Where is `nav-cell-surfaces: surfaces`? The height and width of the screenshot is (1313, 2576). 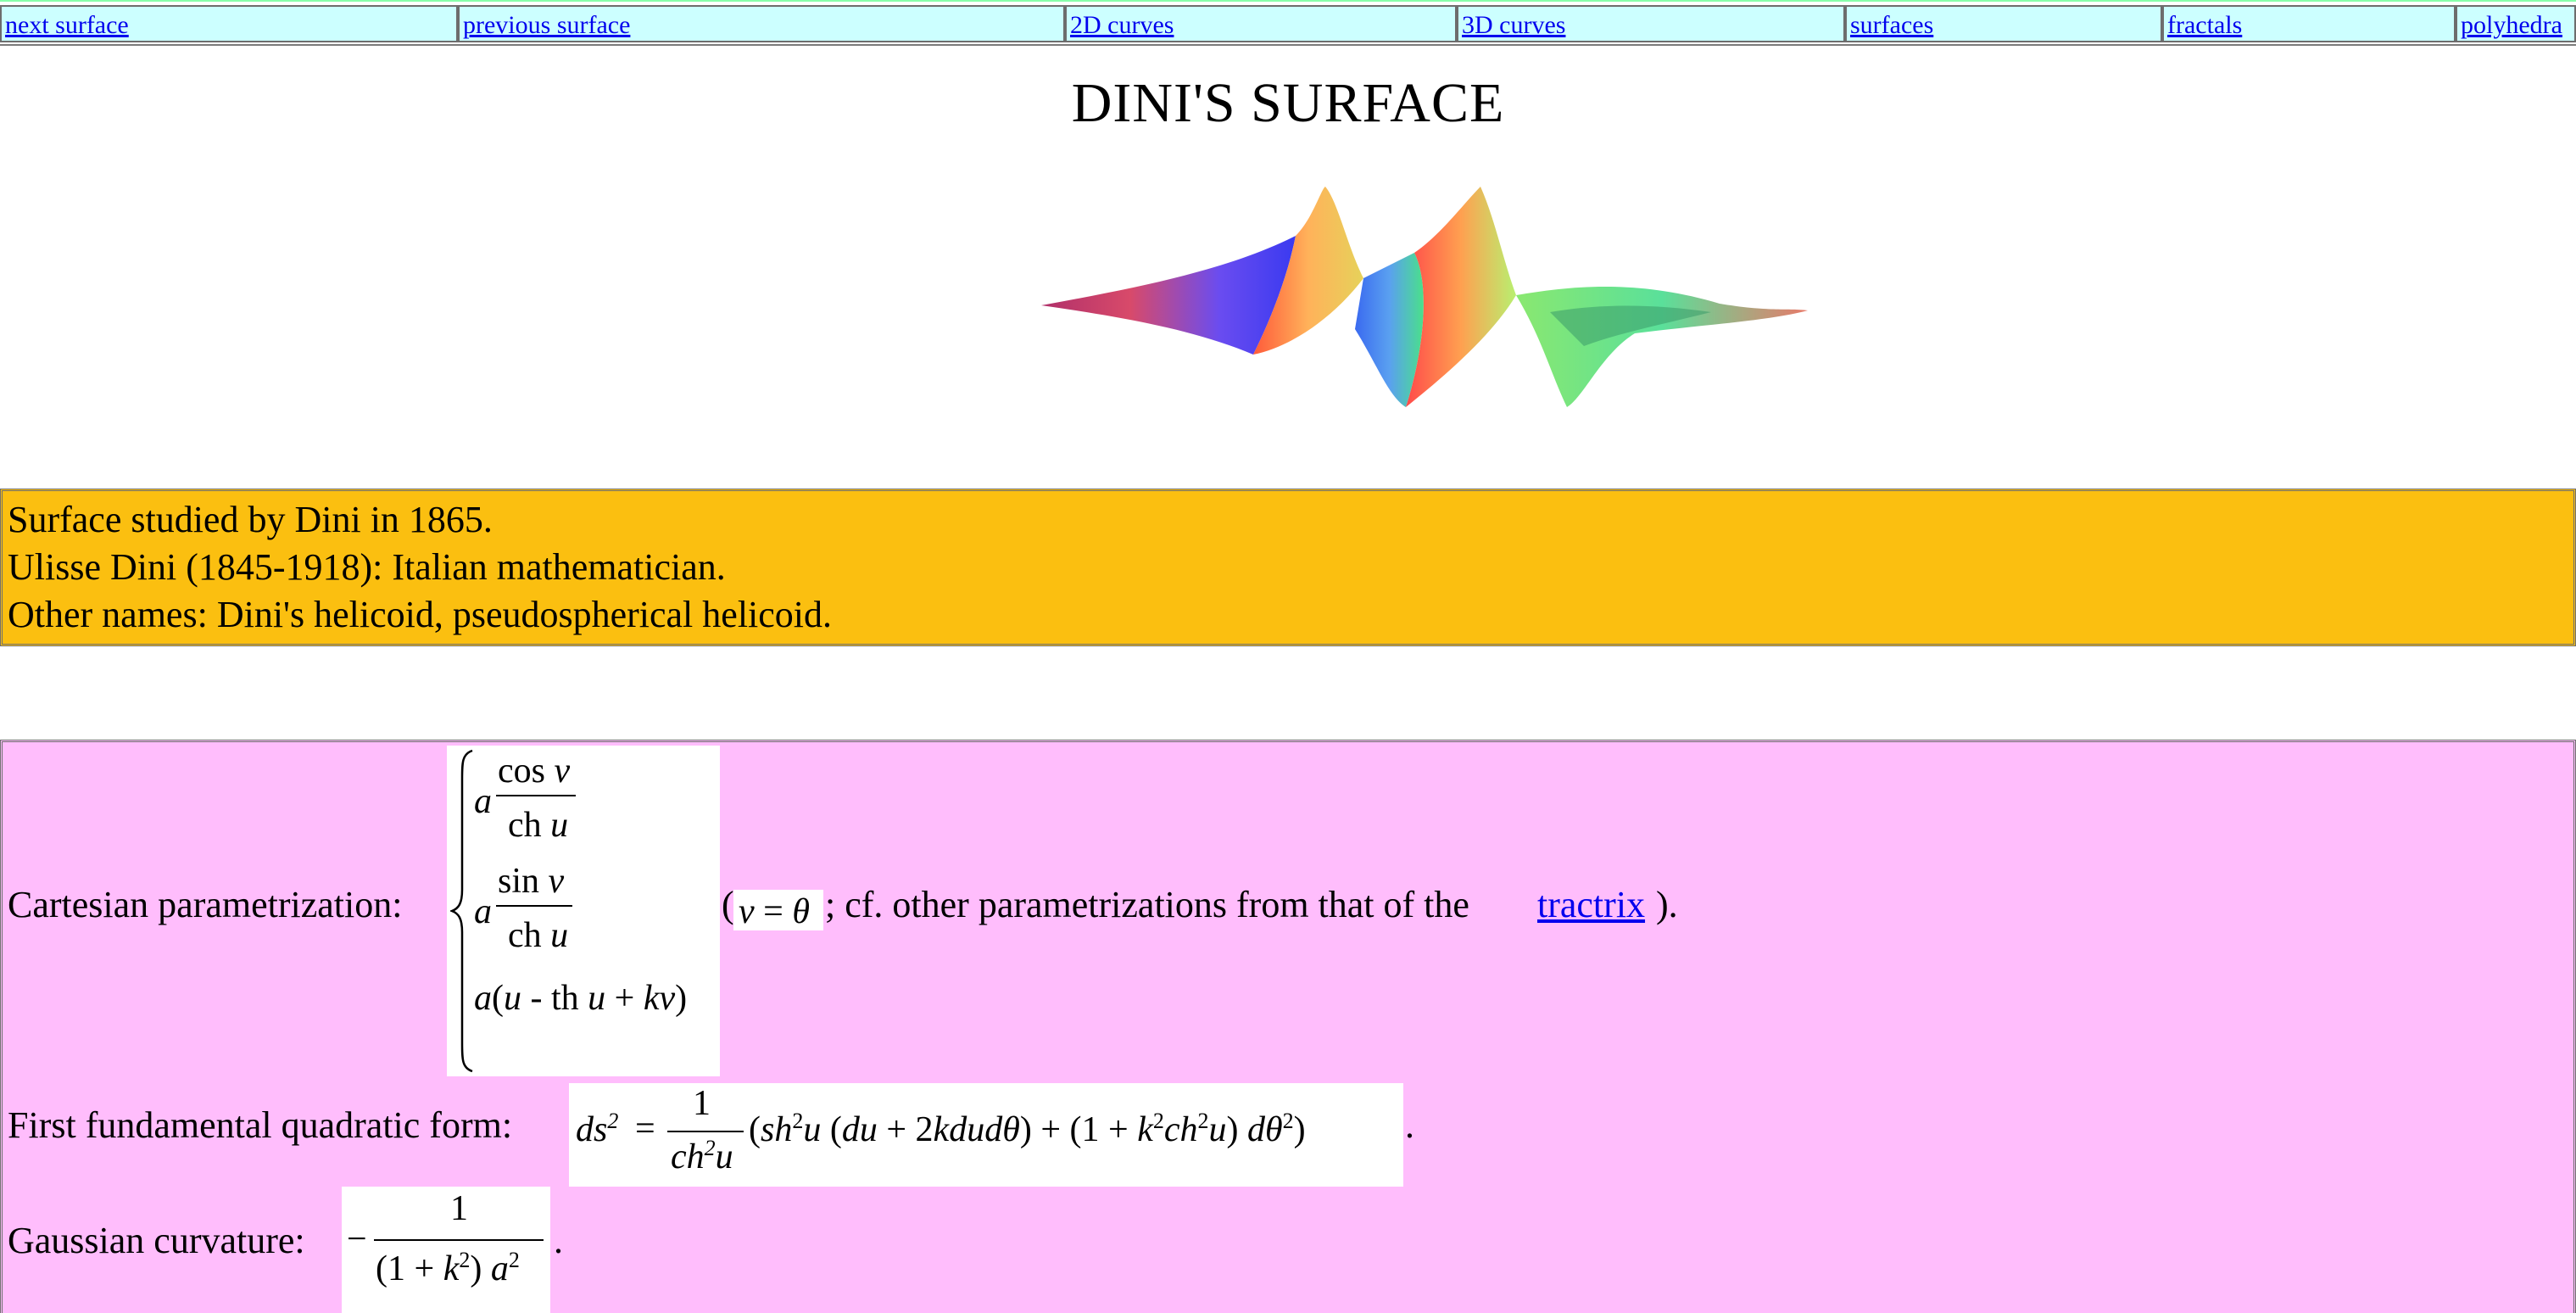 nav-cell-surfaces: surfaces is located at coordinates (2003, 23).